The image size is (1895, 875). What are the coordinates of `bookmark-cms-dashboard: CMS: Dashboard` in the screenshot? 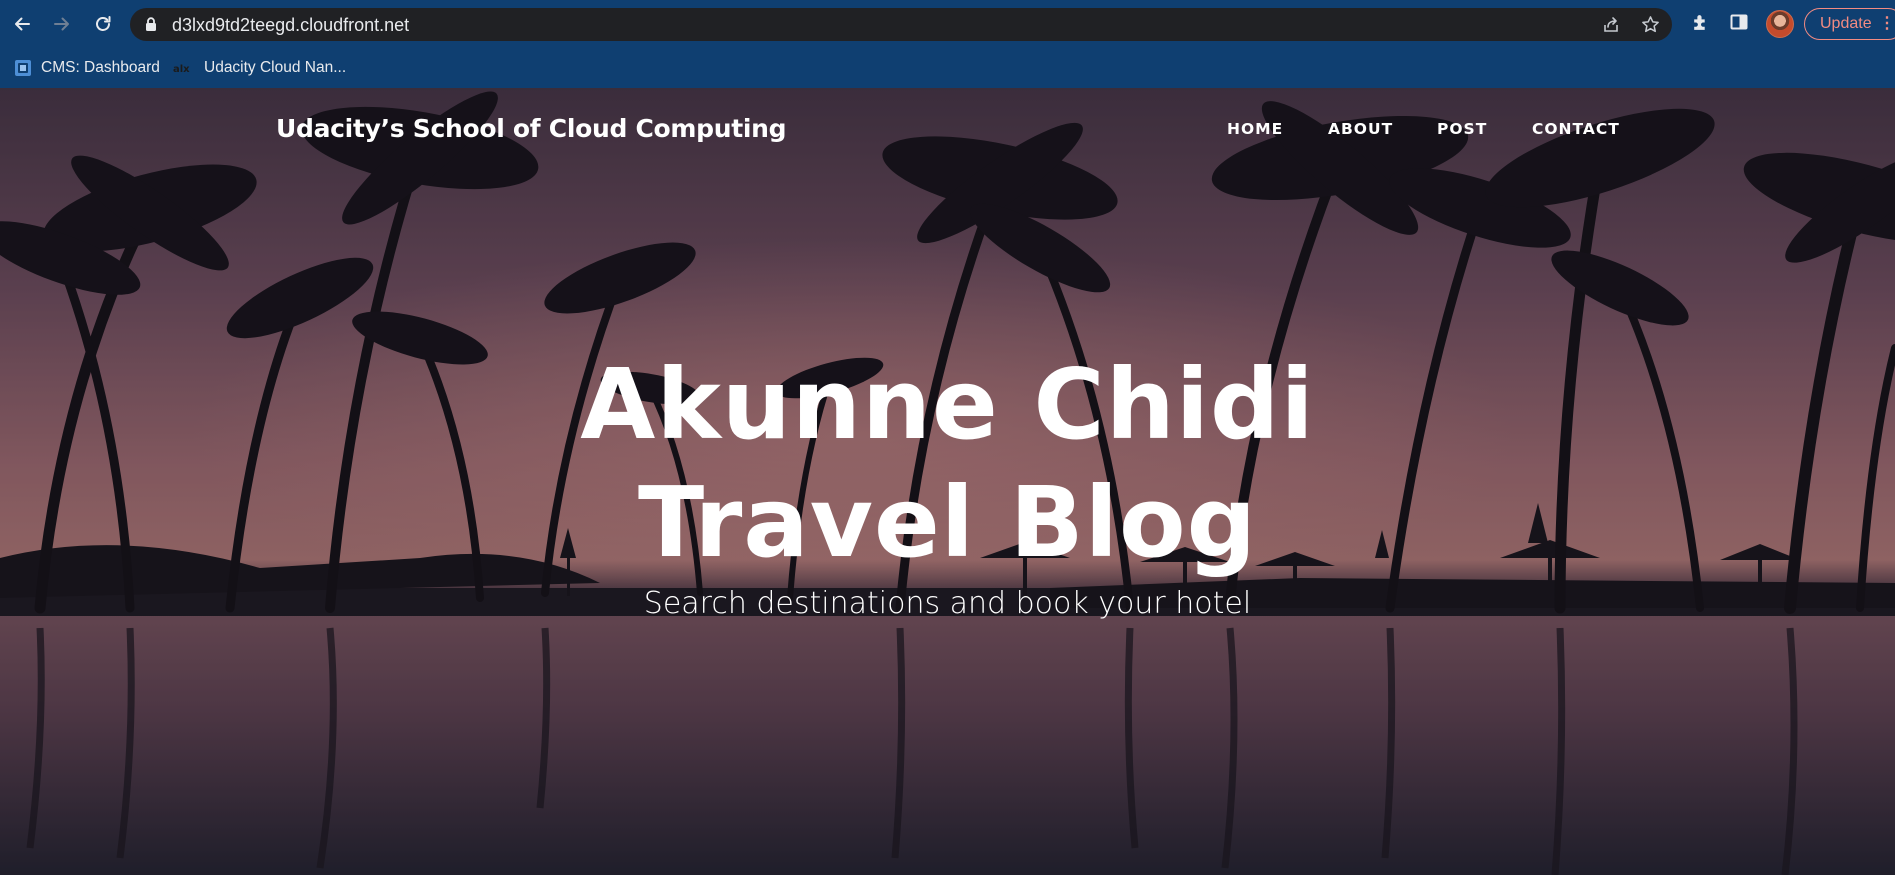 It's located at (87, 68).